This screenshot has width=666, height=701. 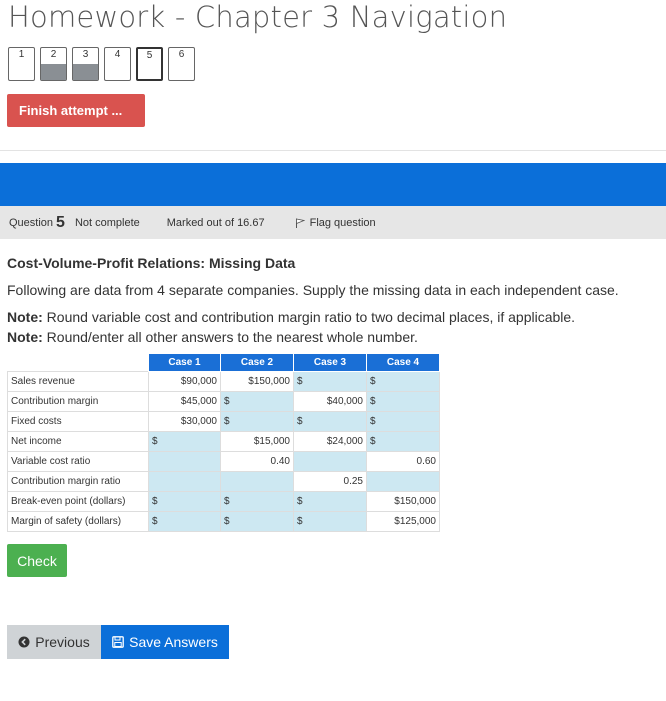 I want to click on row-label: Break-even point (dollars), so click(x=78, y=501).